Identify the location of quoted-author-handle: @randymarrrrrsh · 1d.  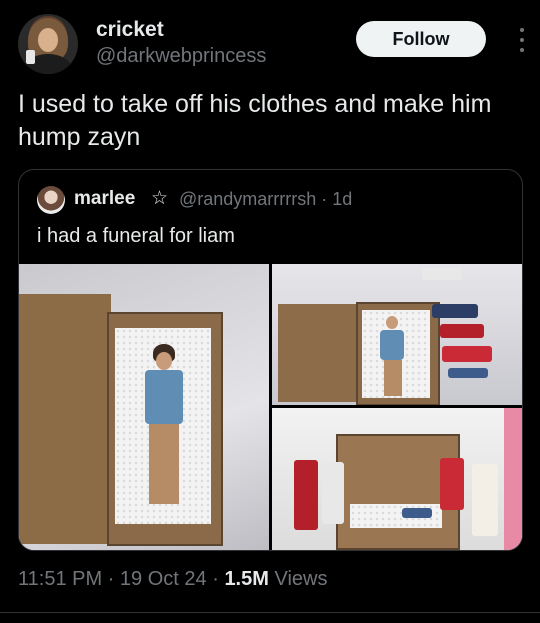
(266, 199).